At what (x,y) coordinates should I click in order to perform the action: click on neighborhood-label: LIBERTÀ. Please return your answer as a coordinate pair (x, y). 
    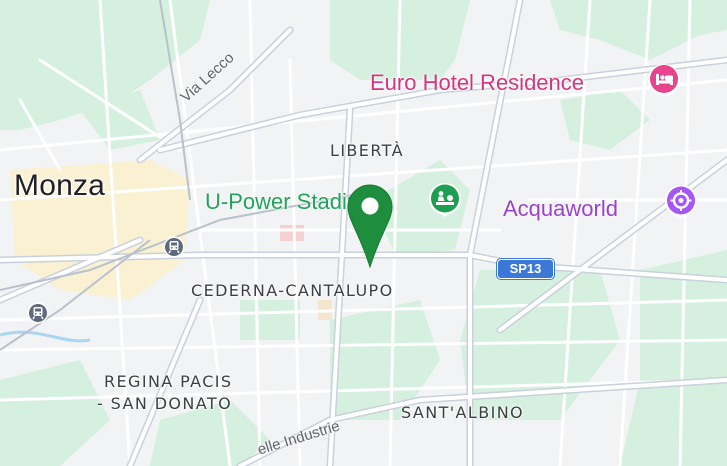
    Looking at the image, I should click on (367, 150).